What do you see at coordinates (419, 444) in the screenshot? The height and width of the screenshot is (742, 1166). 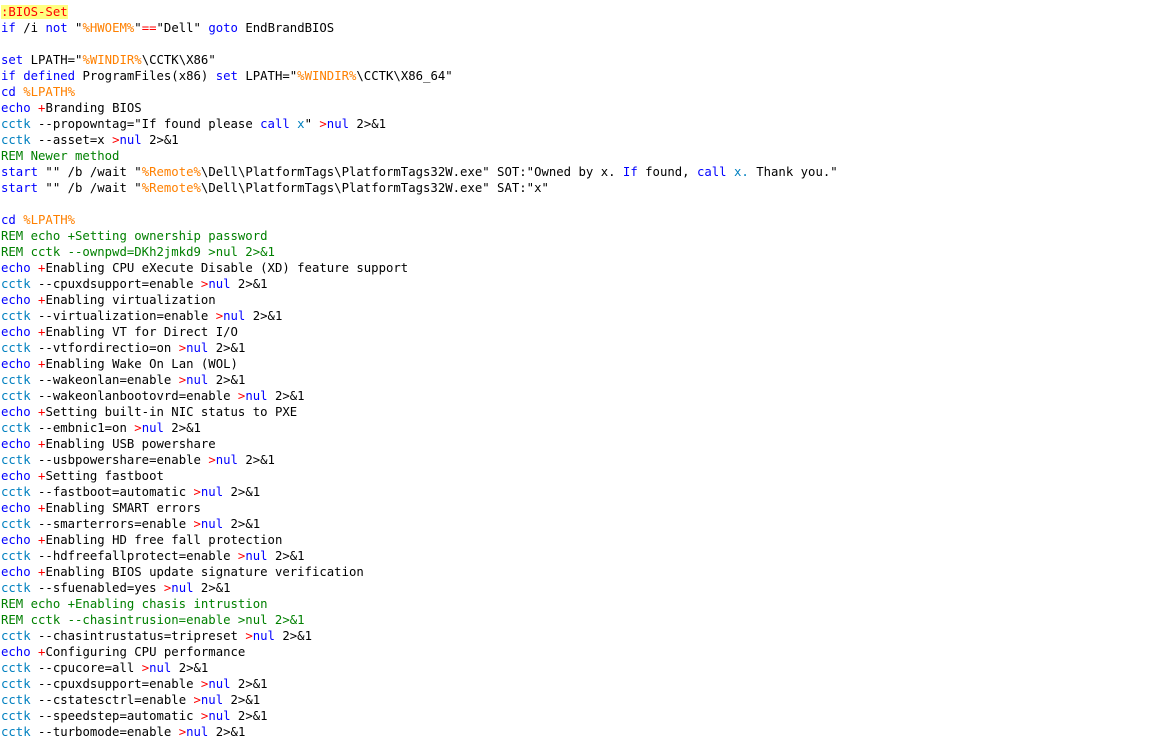 I see `code-line: echo +Enabling USB powershare` at bounding box center [419, 444].